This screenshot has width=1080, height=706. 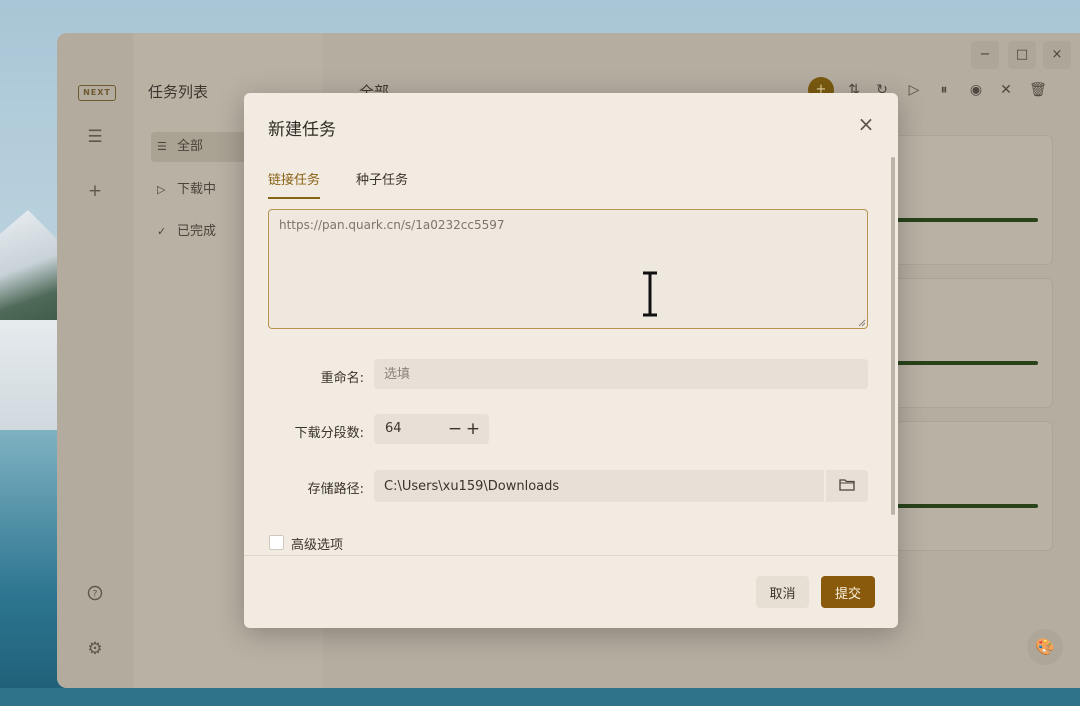 I want to click on pause-icon: ⏸, so click(x=944, y=90).